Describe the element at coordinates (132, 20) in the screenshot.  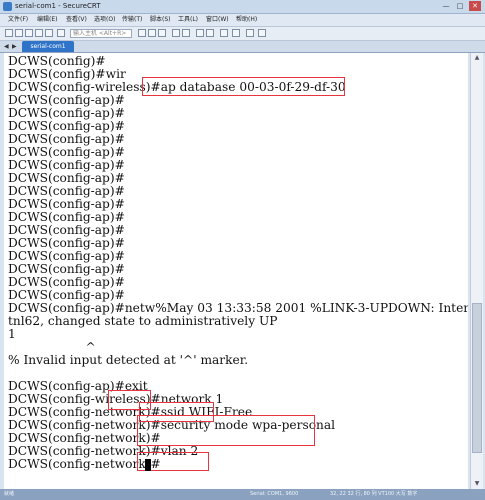
I see `menu-transfer: 传输(T)` at that location.